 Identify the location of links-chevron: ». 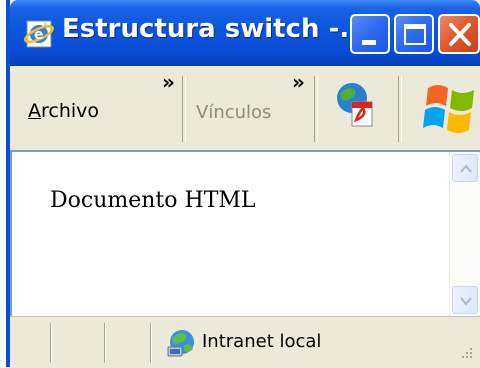
(298, 82).